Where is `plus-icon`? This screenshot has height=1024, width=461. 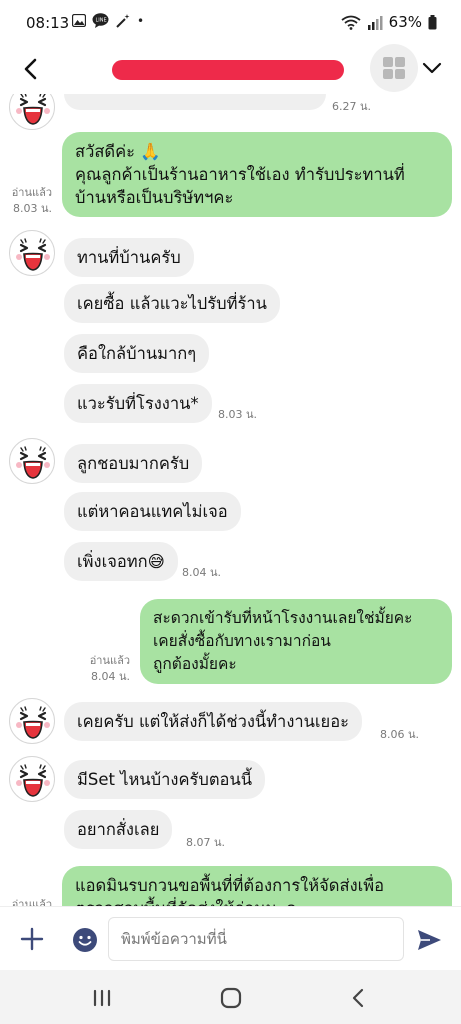 plus-icon is located at coordinates (32, 939).